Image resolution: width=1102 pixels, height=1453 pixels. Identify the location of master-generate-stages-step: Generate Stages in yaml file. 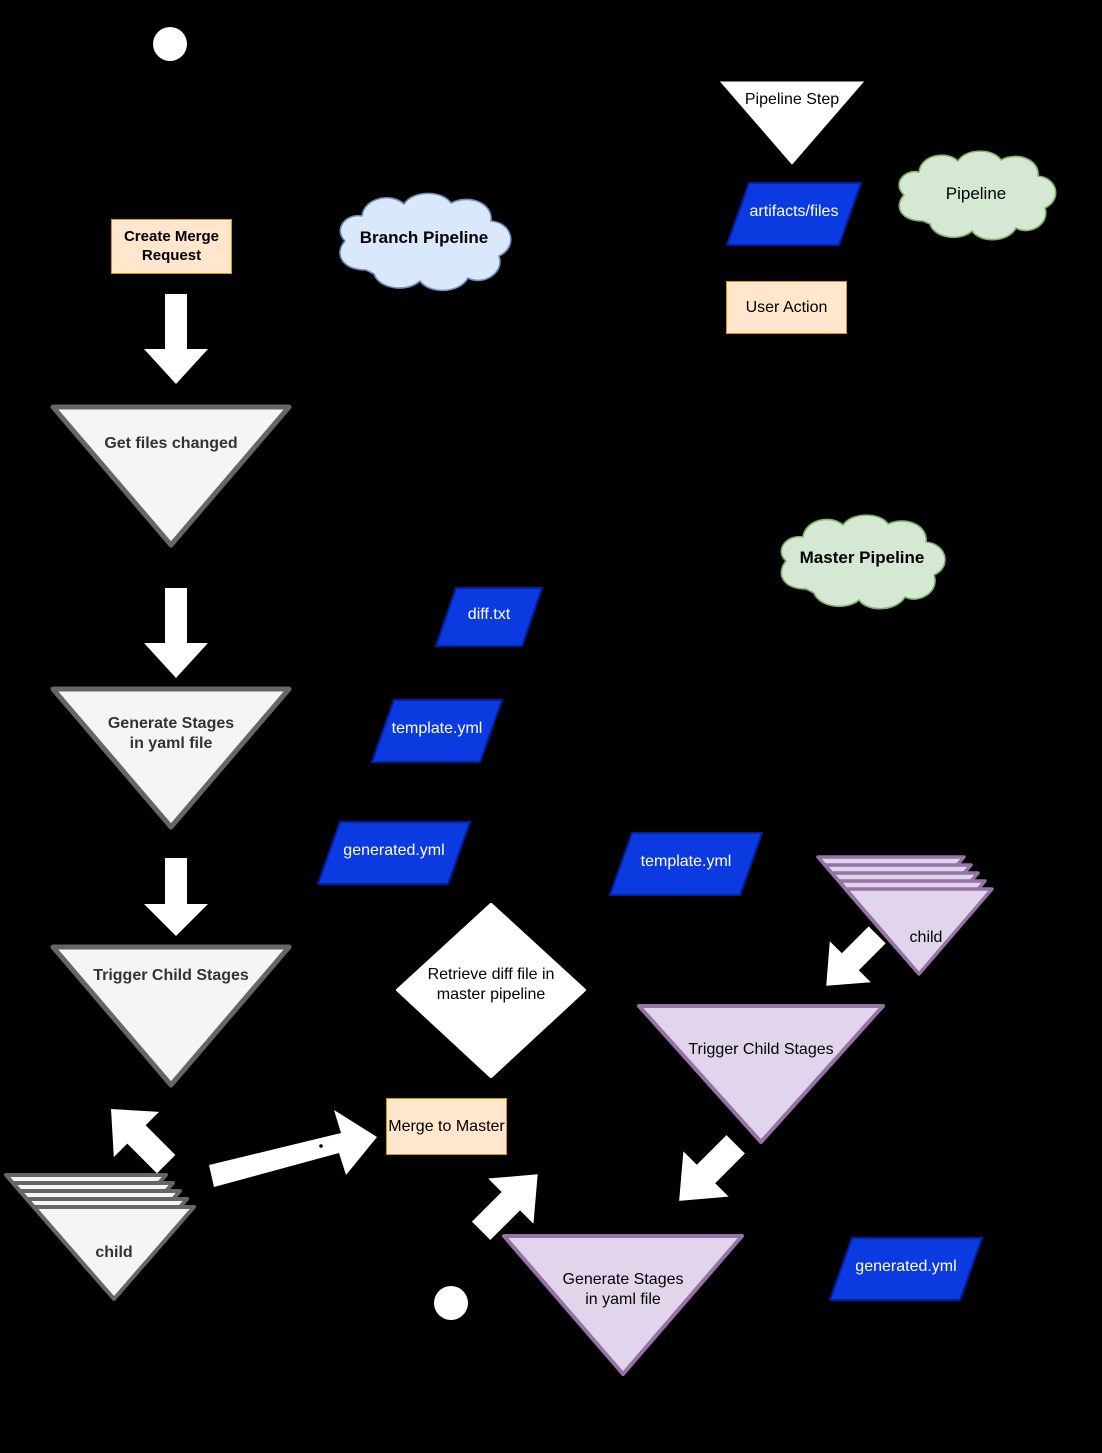
(623, 1305).